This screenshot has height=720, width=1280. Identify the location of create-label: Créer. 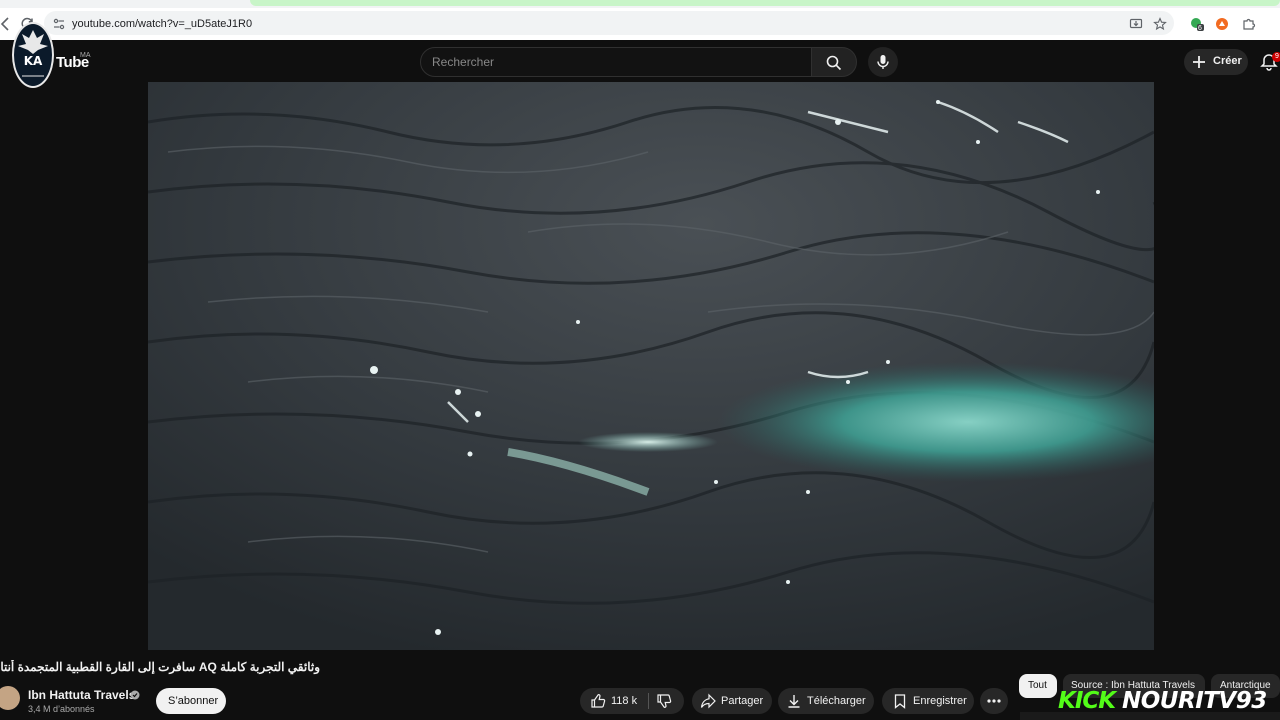
(1227, 61).